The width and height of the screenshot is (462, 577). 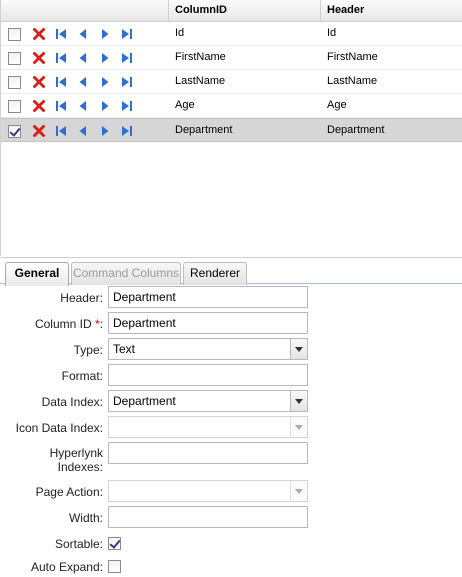 What do you see at coordinates (208, 323) in the screenshot?
I see `column-id-input: Department` at bounding box center [208, 323].